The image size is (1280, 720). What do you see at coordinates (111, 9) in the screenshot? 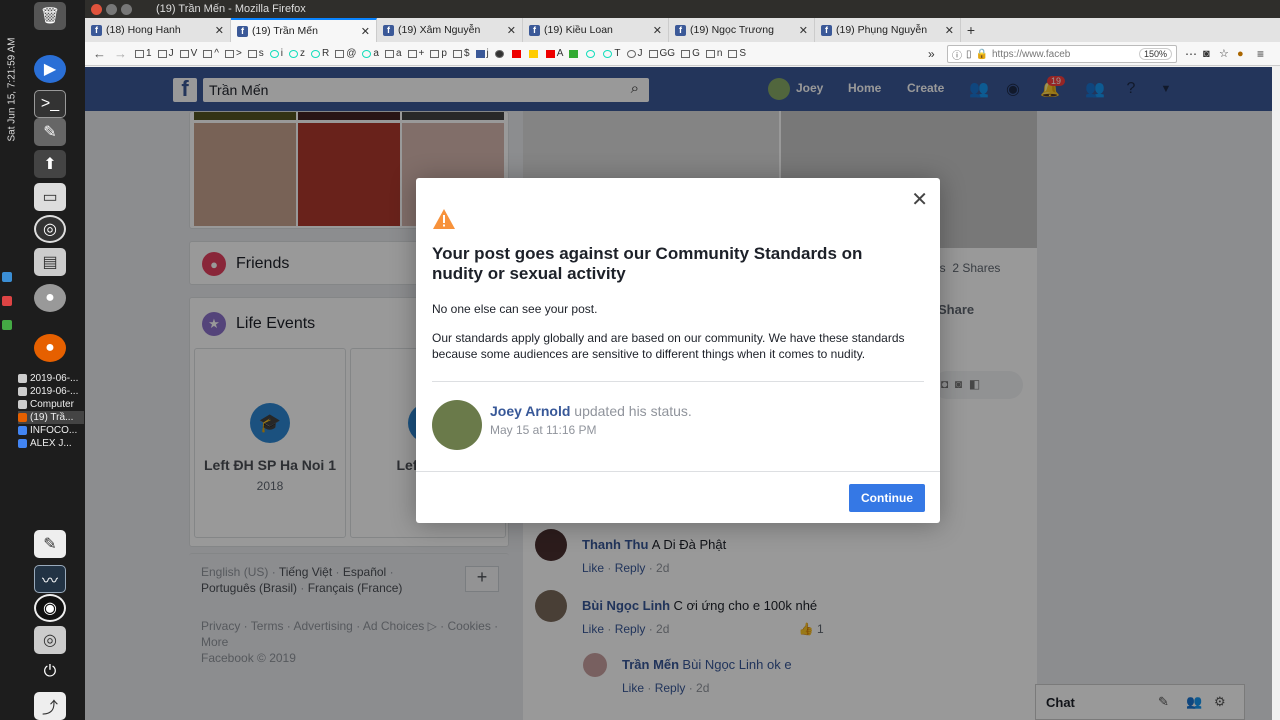
I see `minimize-window-button` at bounding box center [111, 9].